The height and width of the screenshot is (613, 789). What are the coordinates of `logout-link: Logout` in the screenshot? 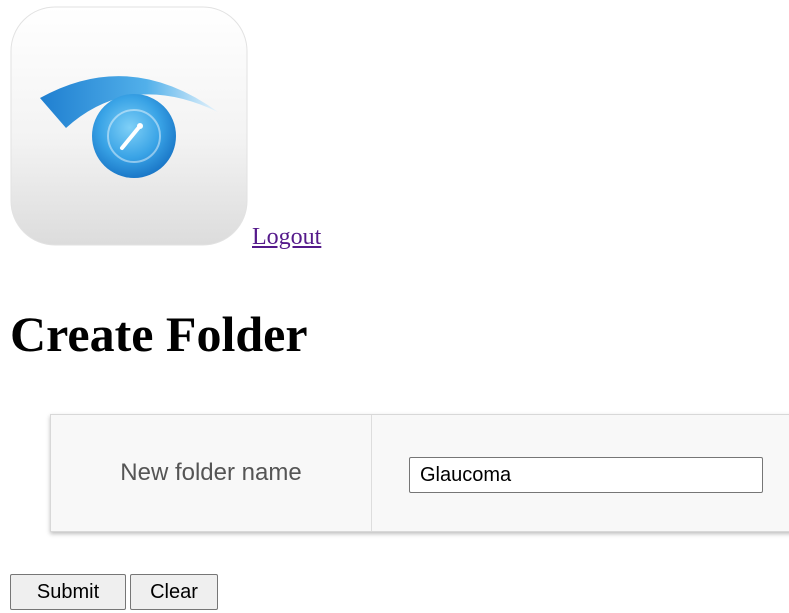 It's located at (286, 237).